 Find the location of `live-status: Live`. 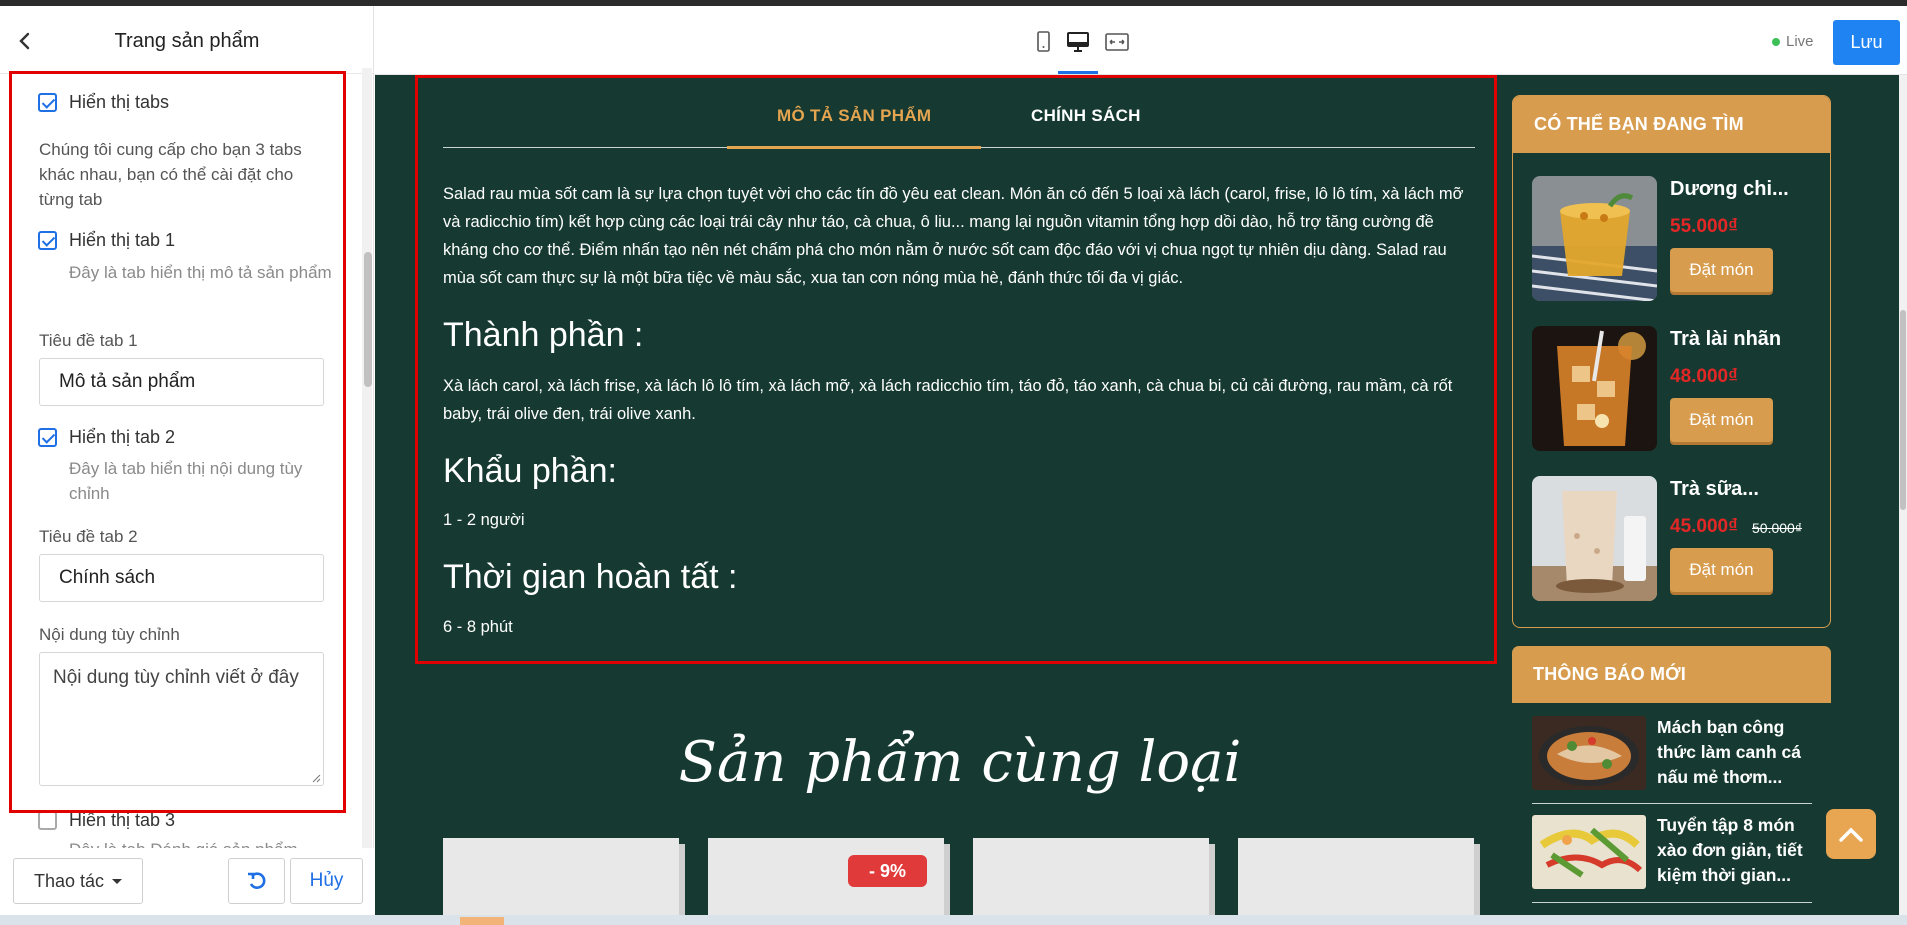

live-status: Live is located at coordinates (1793, 41).